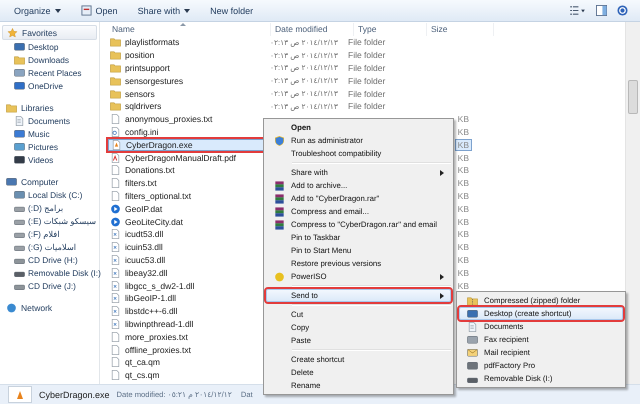  Describe the element at coordinates (49, 259) in the screenshot. I see `sidebar-item: CD Drive (H:)` at that location.